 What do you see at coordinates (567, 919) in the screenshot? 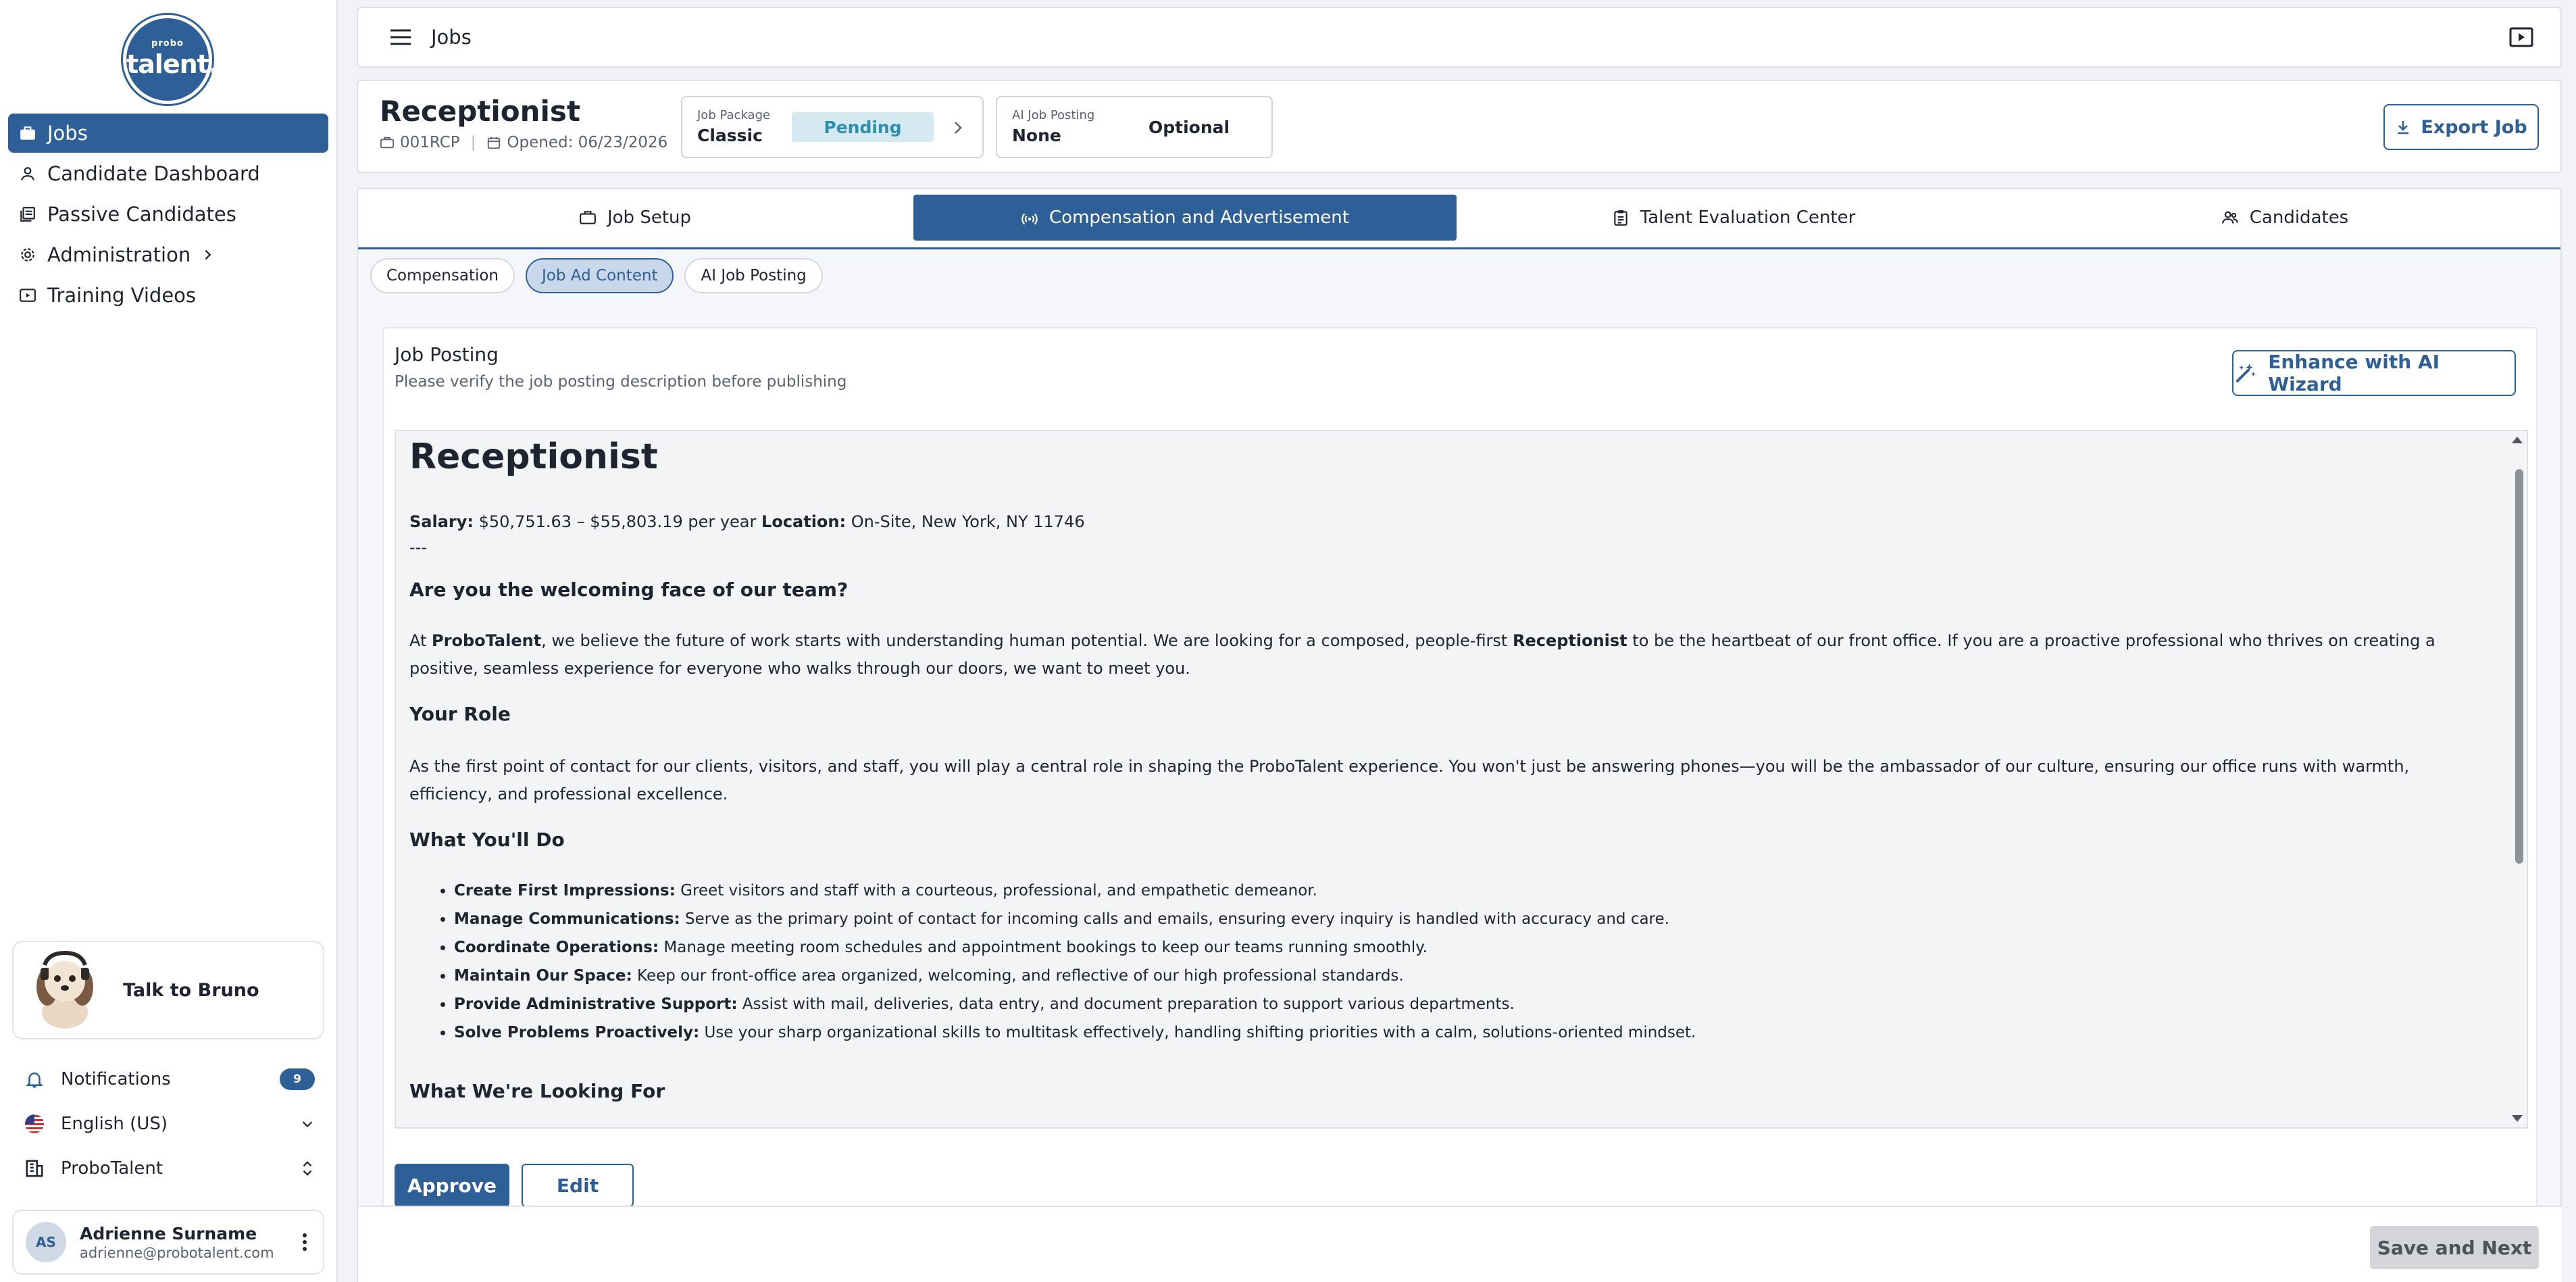
I see `list-item-title: Manage Communications:` at bounding box center [567, 919].